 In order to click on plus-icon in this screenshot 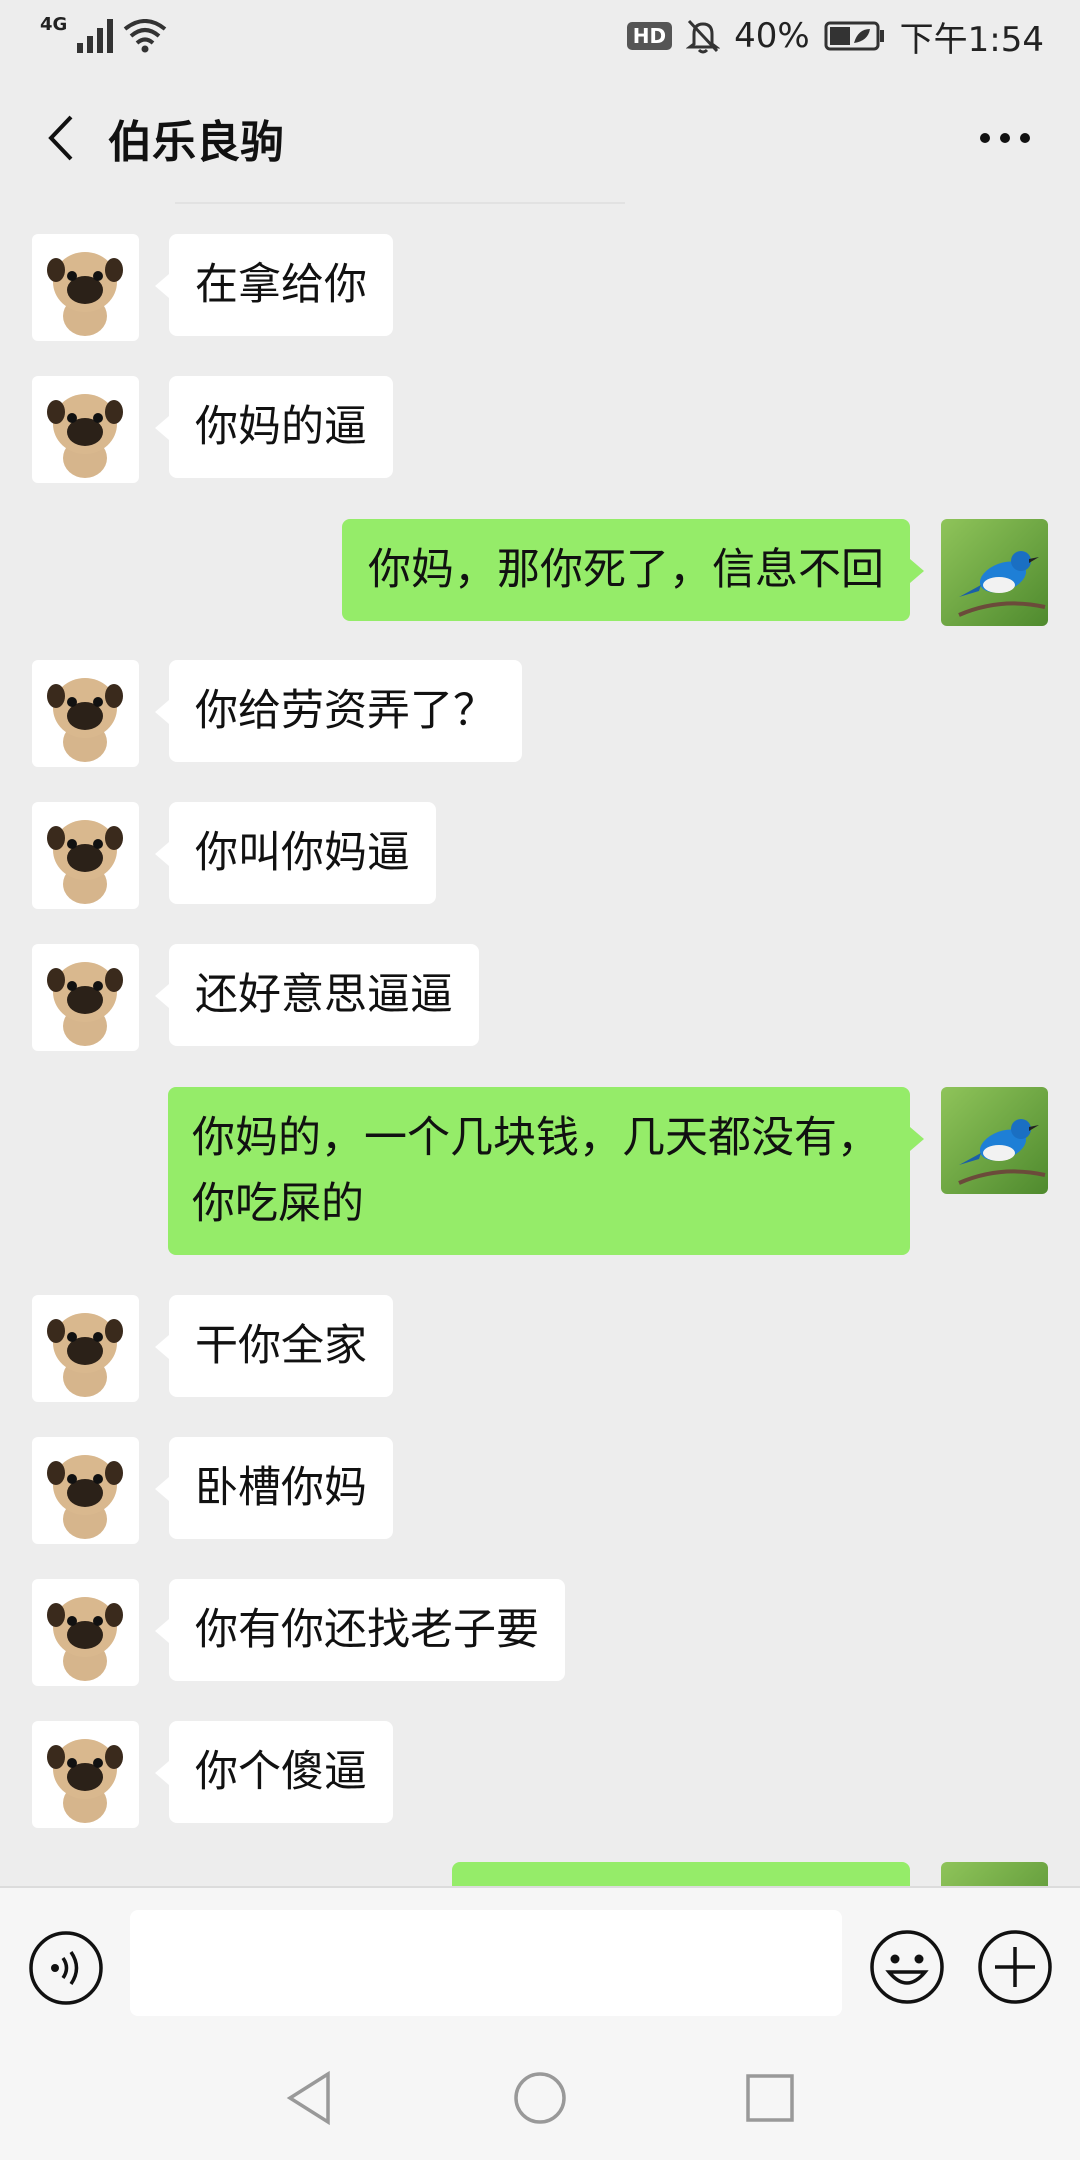, I will do `click(1015, 1967)`.